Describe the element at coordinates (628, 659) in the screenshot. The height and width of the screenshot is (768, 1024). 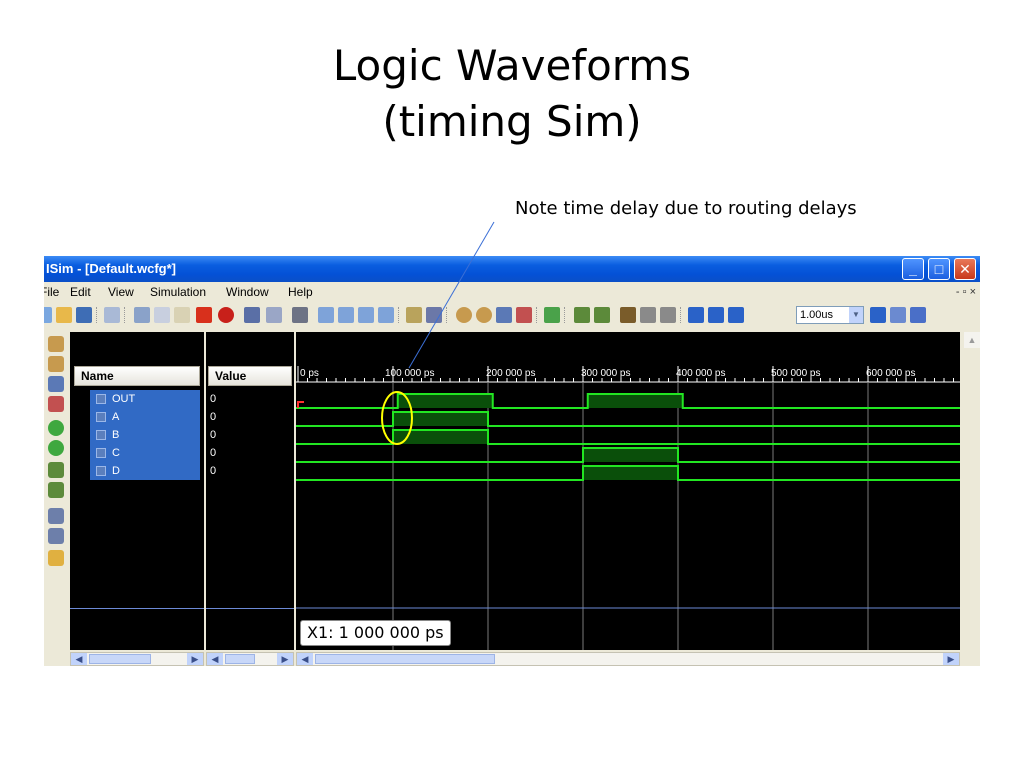
I see `wave-hscrollbar: ◀ ▶` at that location.